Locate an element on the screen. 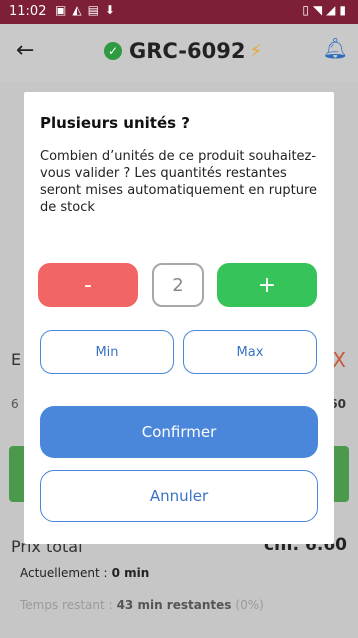 This screenshot has width=358, height=638. dialog-title: Plusieurs unités ? is located at coordinates (115, 123).